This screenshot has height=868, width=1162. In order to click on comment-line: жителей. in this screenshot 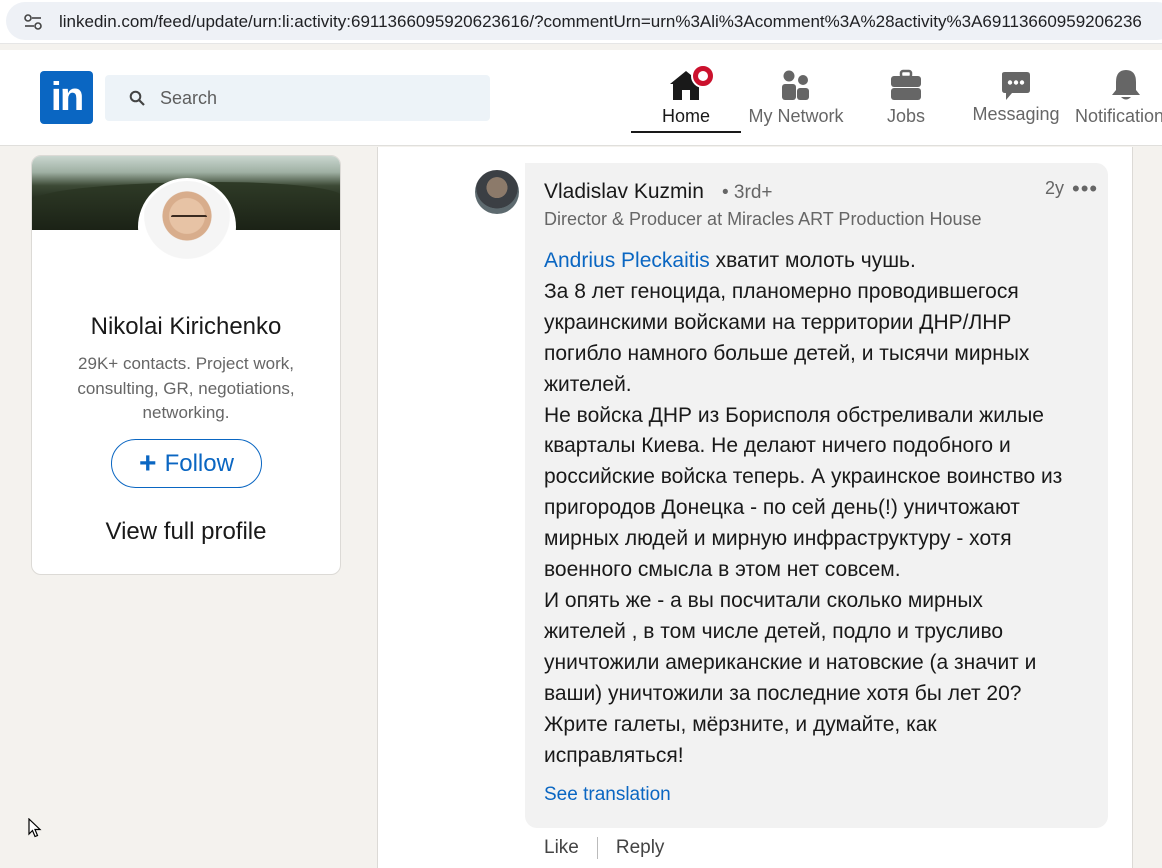, I will do `click(588, 384)`.